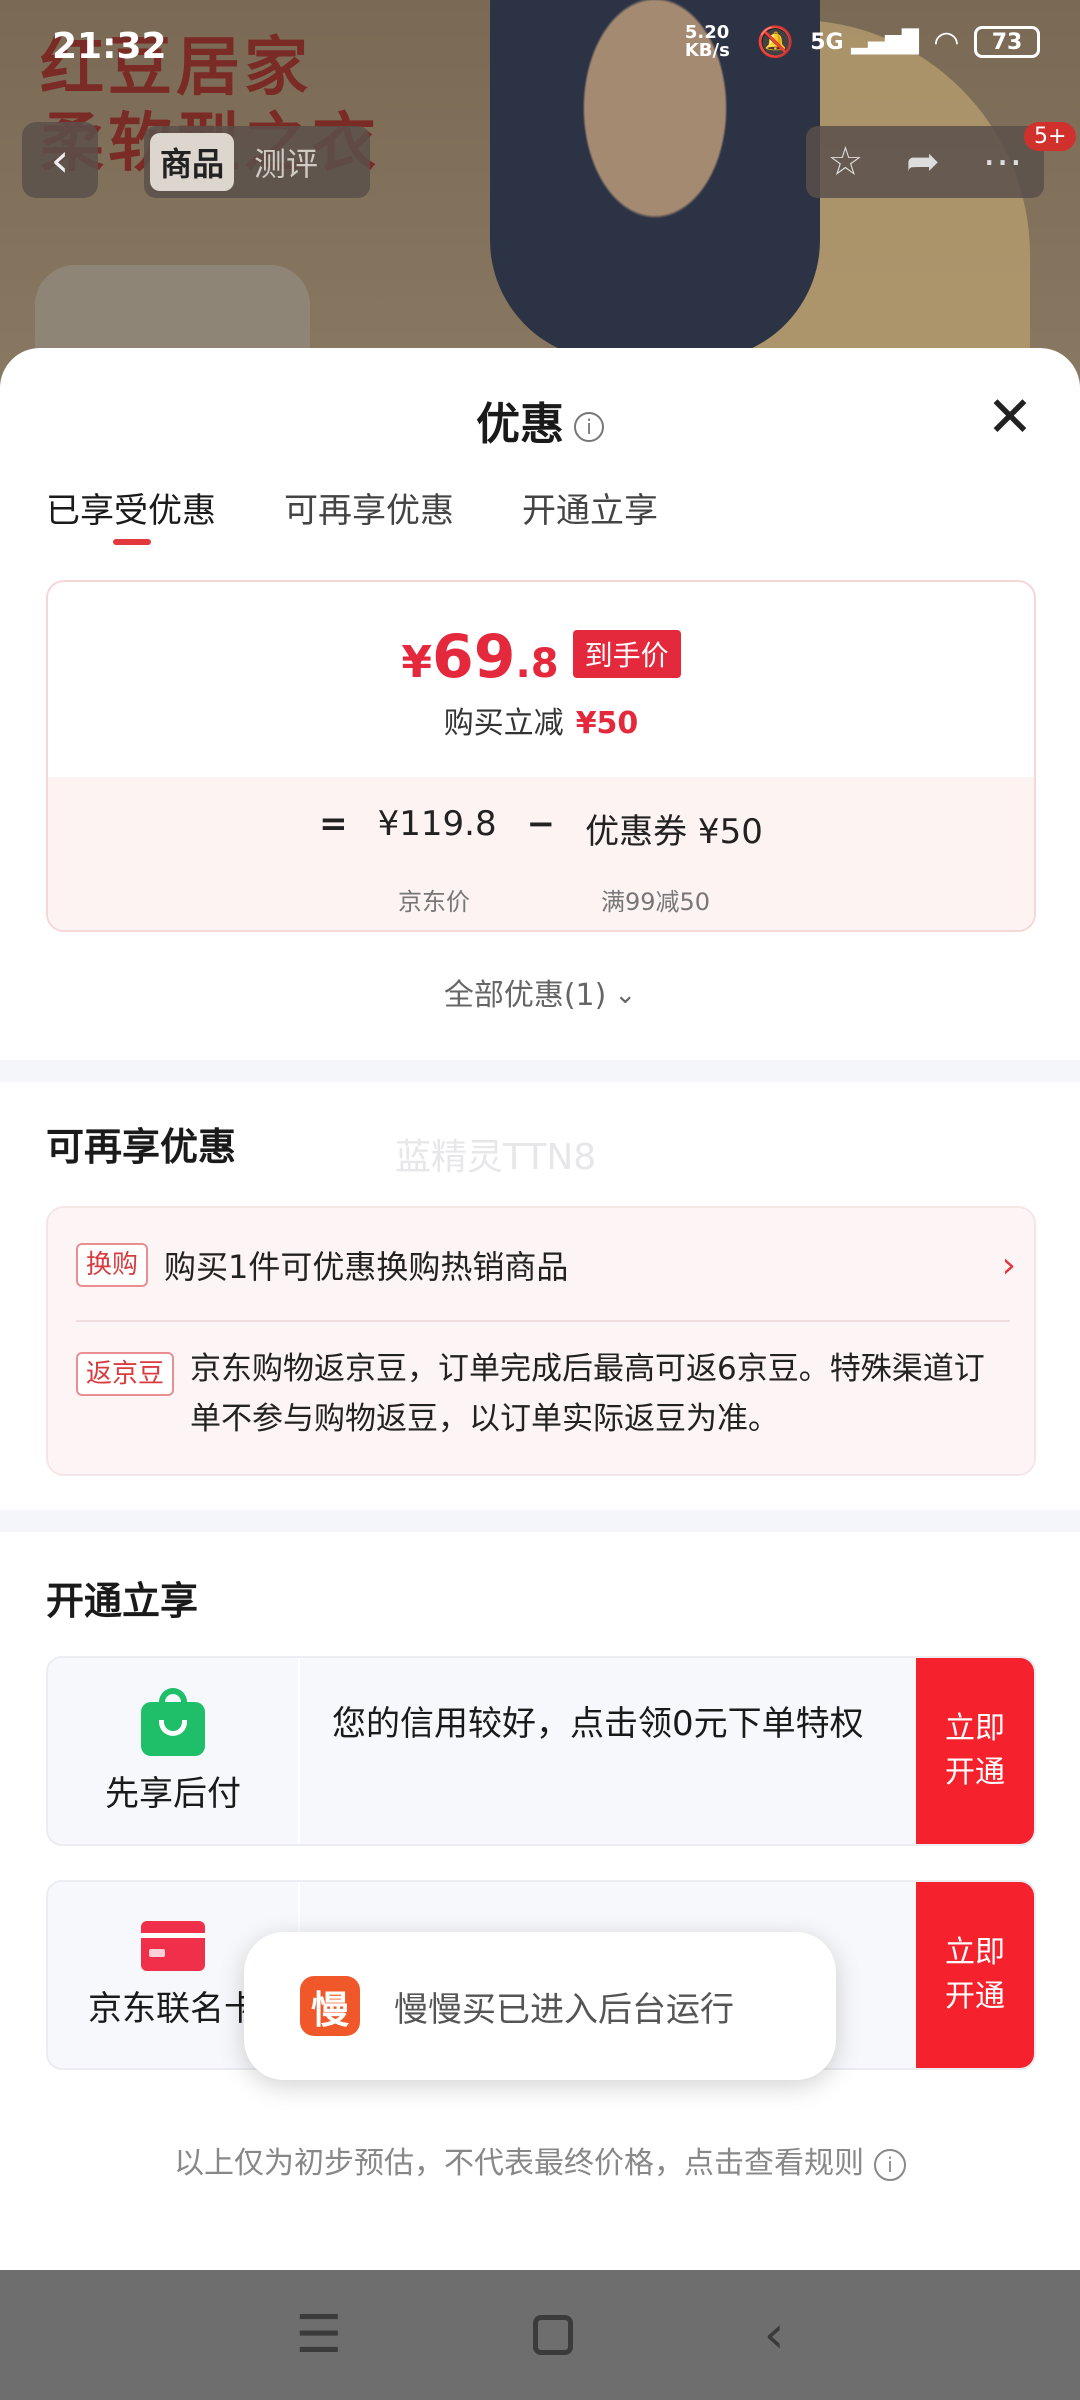 This screenshot has width=1080, height=2400. I want to click on signal-icon: 5G ▂▄▆█, so click(864, 42).